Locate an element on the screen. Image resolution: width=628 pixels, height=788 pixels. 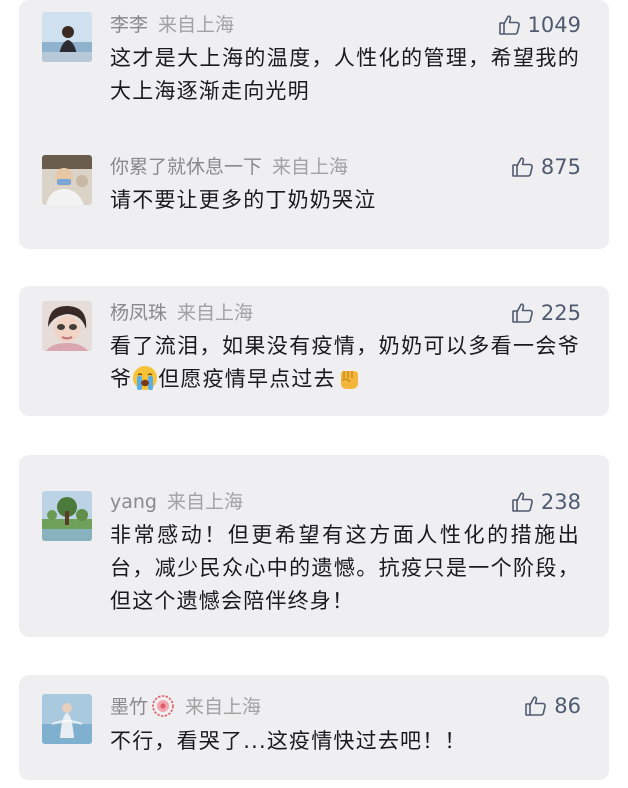
like-count: 875 is located at coordinates (560, 167).